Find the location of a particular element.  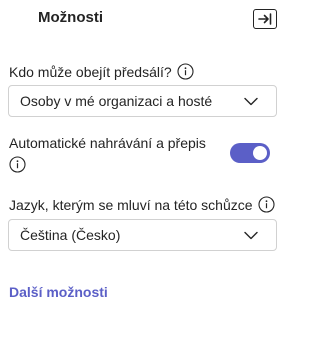

lobby-bypass-value: Osoby v mé organizaci a hosté is located at coordinates (116, 101).